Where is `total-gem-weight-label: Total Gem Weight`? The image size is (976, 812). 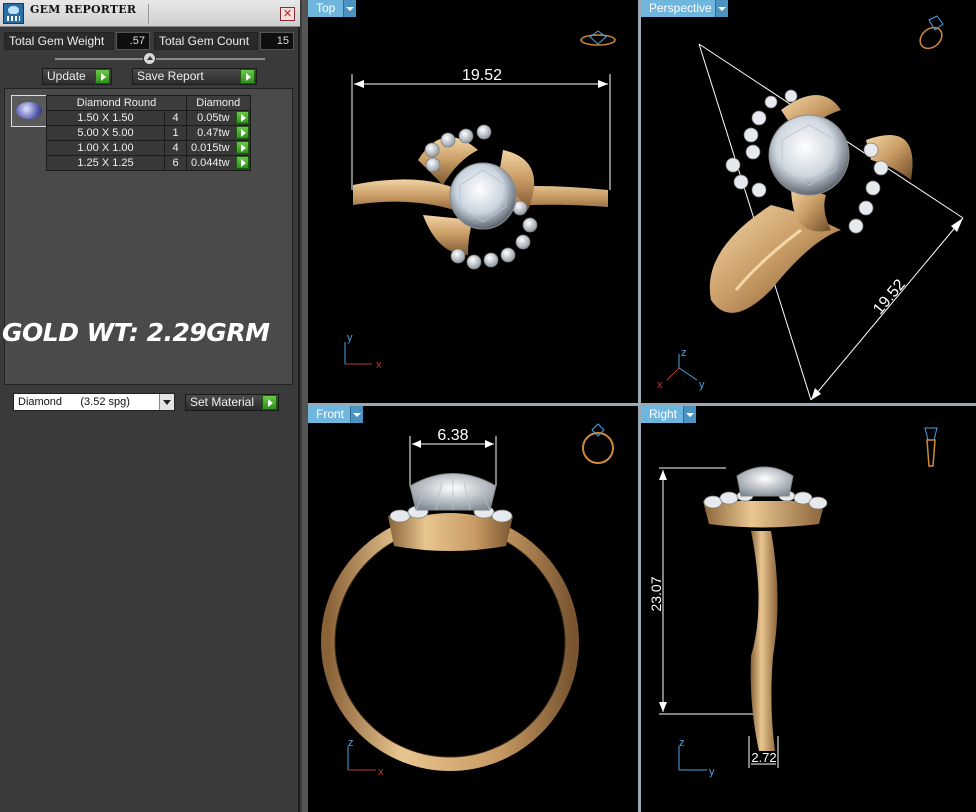
total-gem-weight-label: Total Gem Weight is located at coordinates (59, 41).